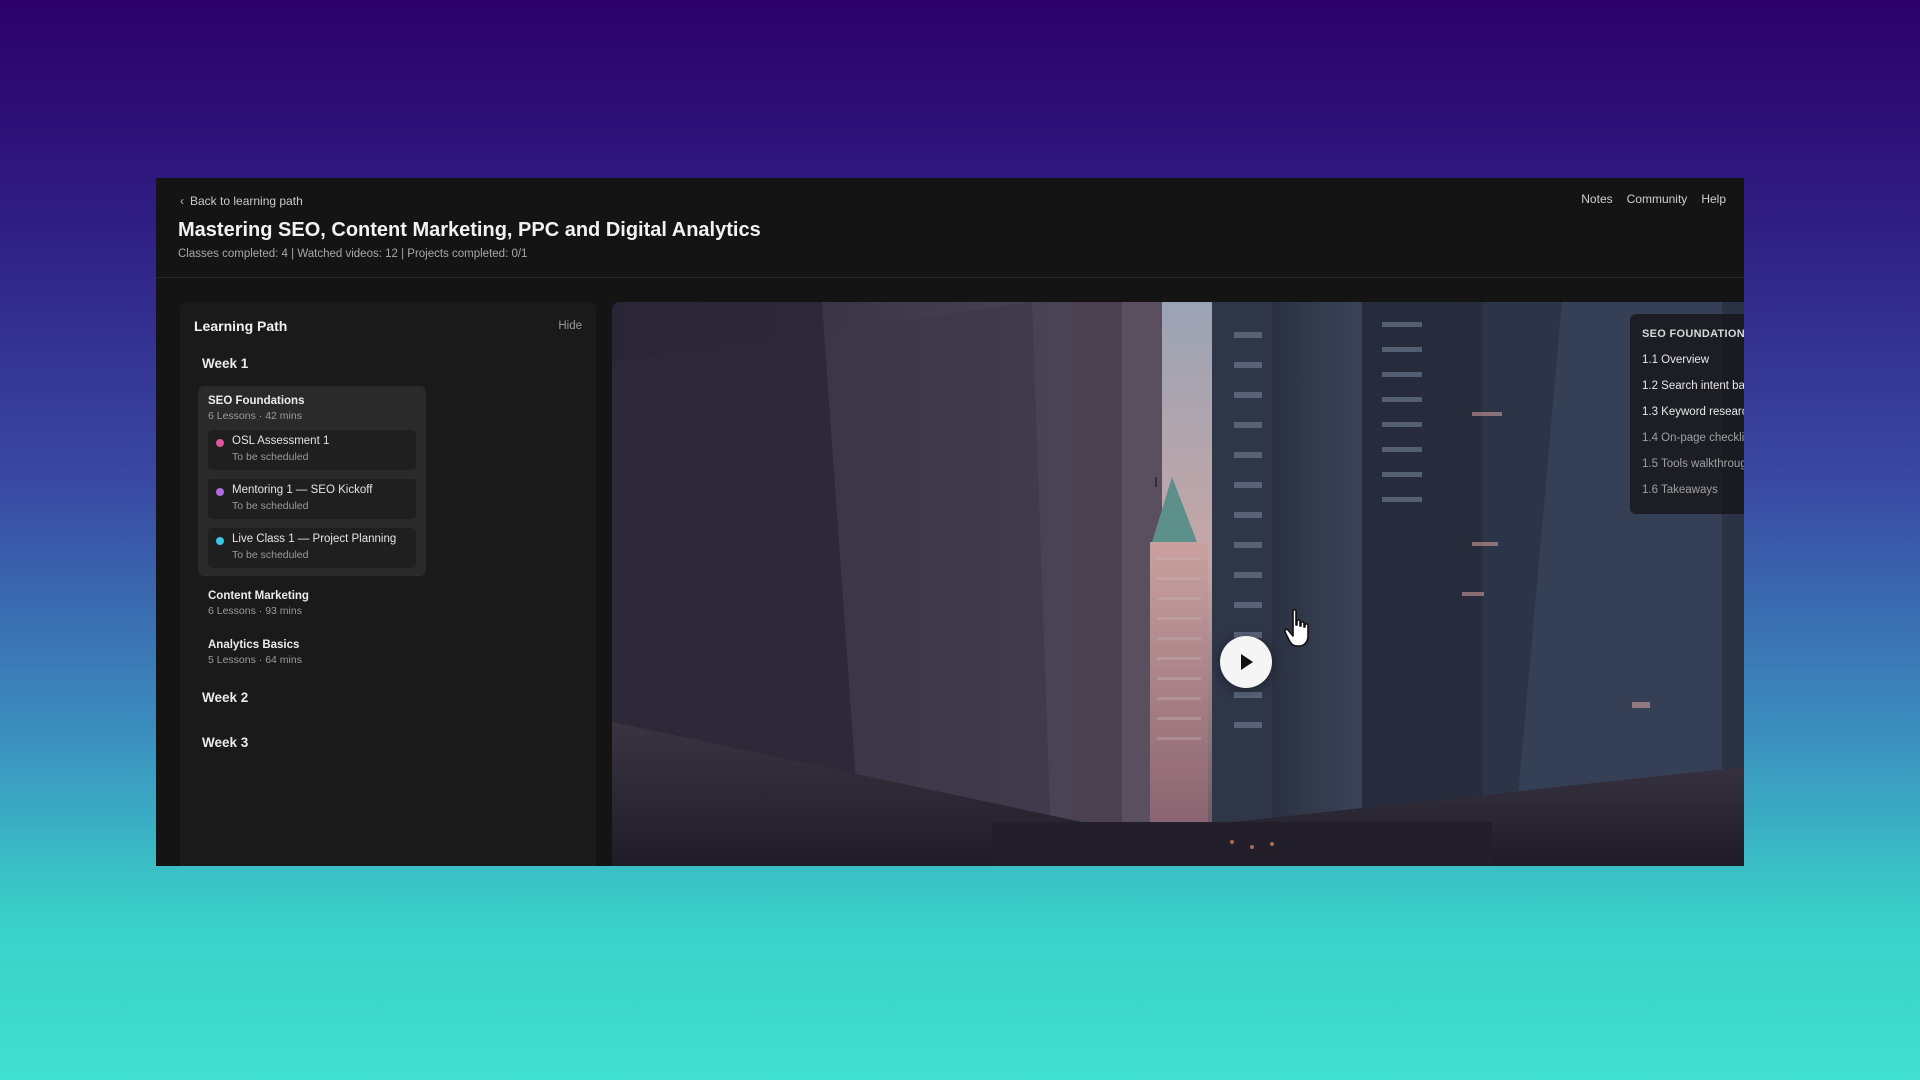 The image size is (1920, 1080). What do you see at coordinates (302, 490) in the screenshot?
I see `lesson-title: Mentoring 1 — SEO Kickoff` at bounding box center [302, 490].